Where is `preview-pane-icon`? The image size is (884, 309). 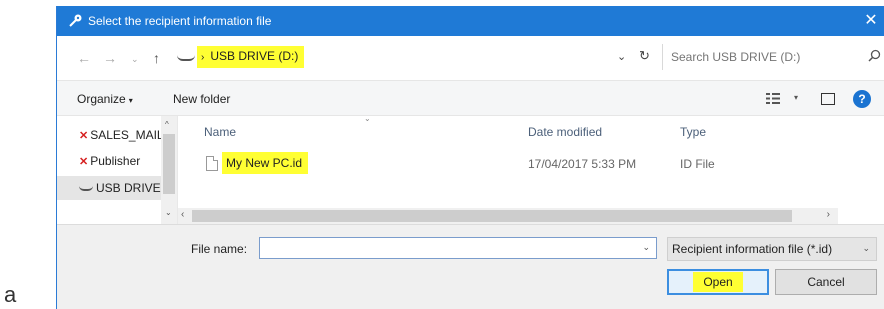 preview-pane-icon is located at coordinates (828, 99).